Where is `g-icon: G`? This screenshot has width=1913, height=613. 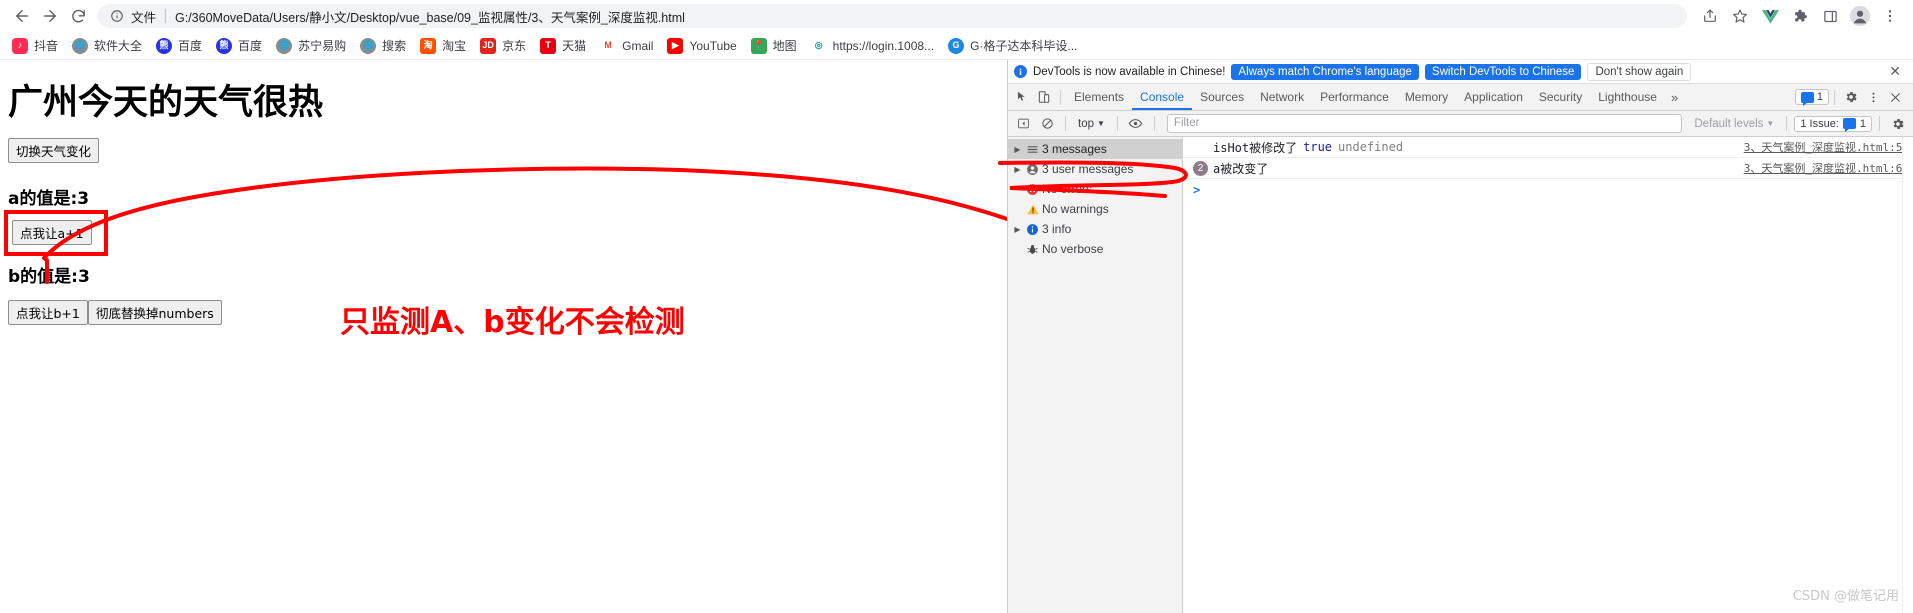
g-icon: G is located at coordinates (956, 45).